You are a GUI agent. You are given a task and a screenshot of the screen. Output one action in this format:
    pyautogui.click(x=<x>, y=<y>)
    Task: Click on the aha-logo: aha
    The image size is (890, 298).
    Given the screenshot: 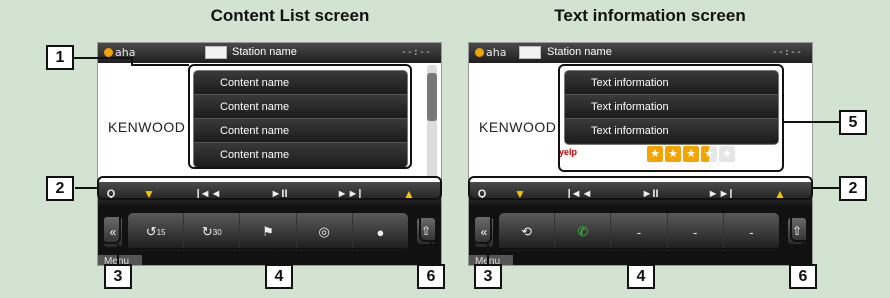 What is the action you would take?
    pyautogui.click(x=490, y=52)
    